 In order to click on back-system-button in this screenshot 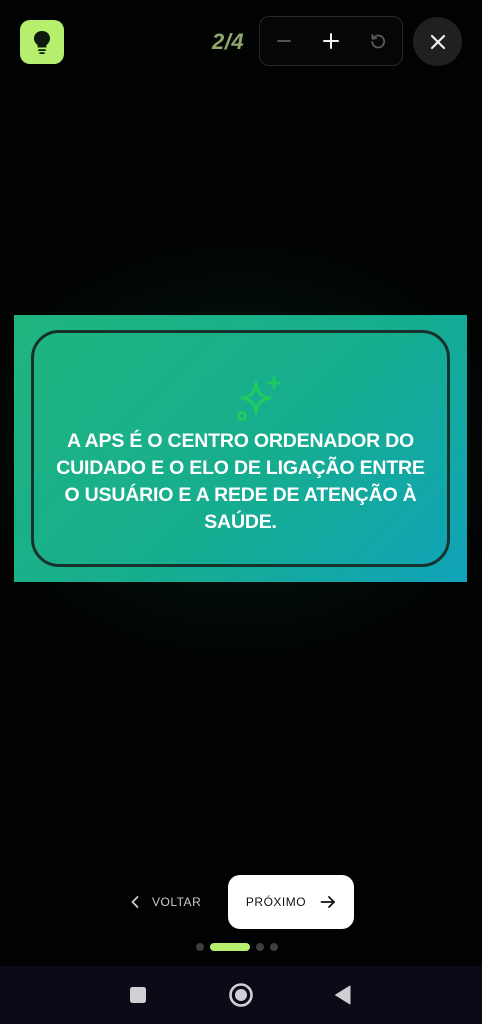, I will do `click(343, 995)`.